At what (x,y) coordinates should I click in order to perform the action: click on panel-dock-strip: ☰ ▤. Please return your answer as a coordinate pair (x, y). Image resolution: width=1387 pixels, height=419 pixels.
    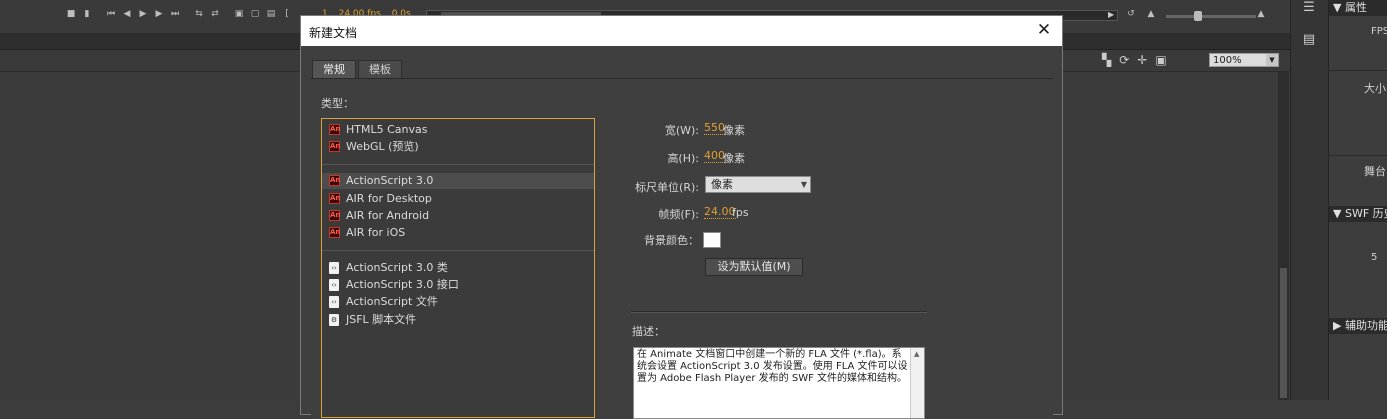
    Looking at the image, I should click on (1309, 200).